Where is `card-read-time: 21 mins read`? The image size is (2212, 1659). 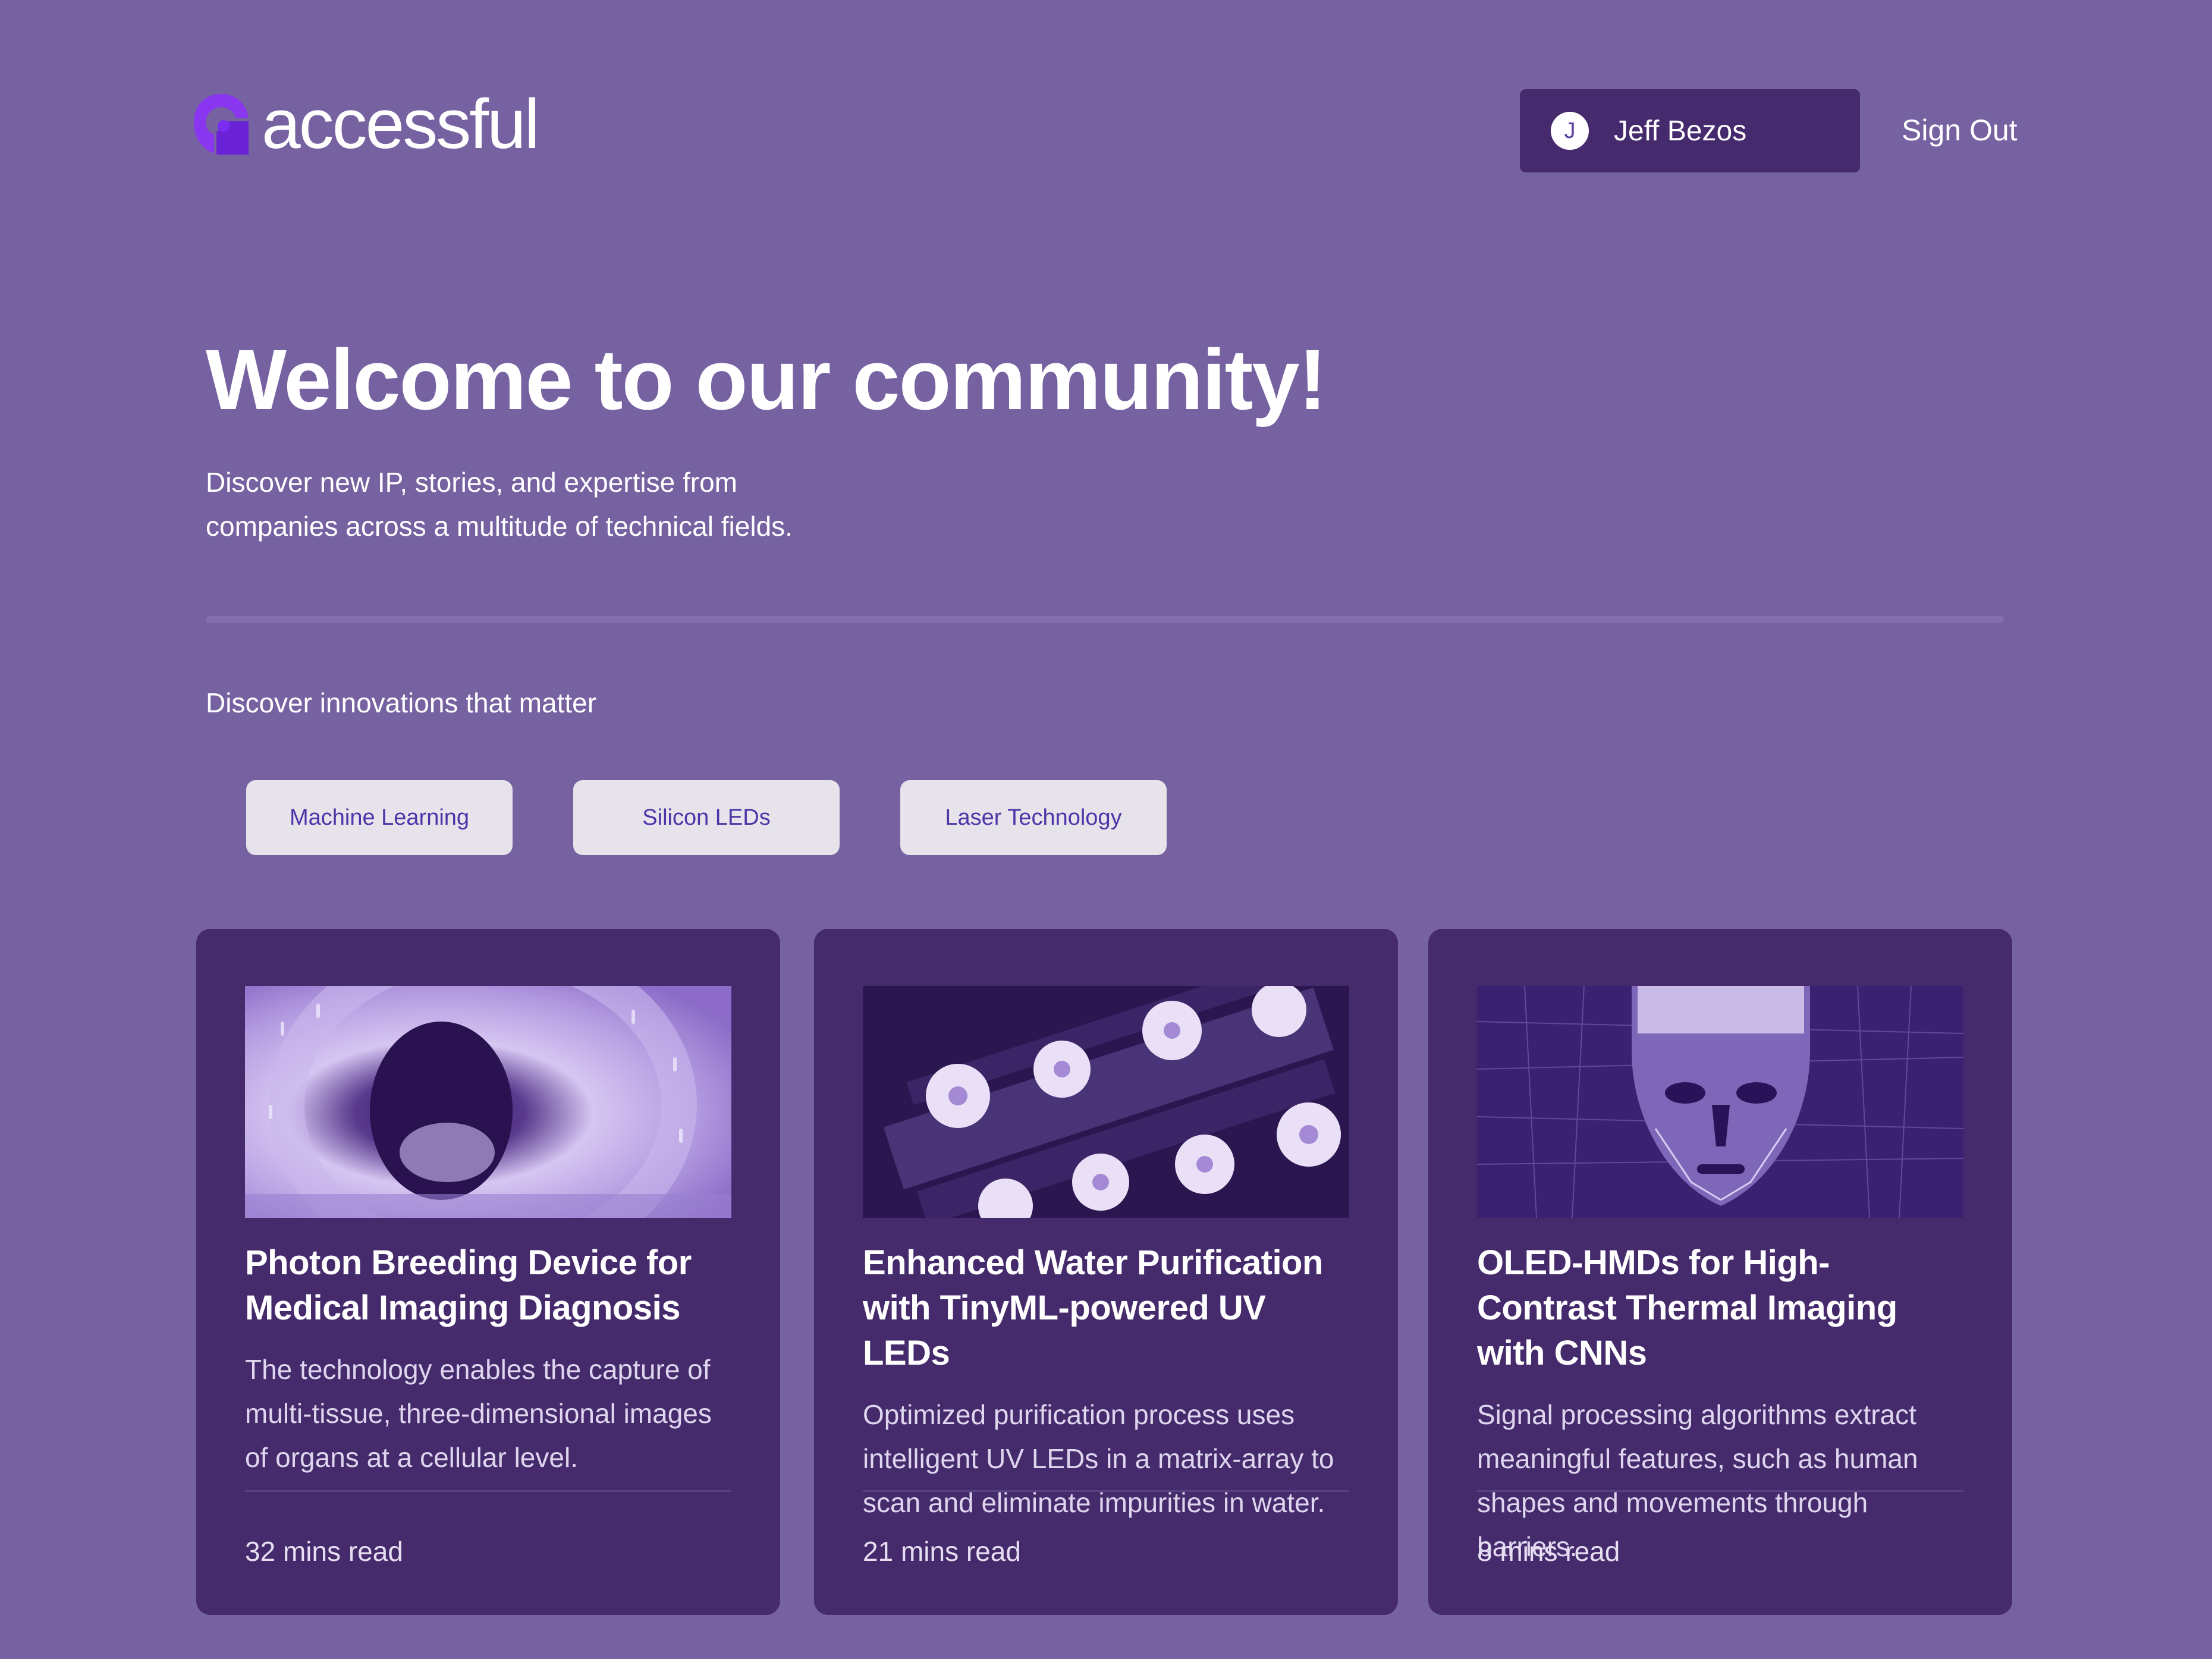 card-read-time: 21 mins read is located at coordinates (942, 1551).